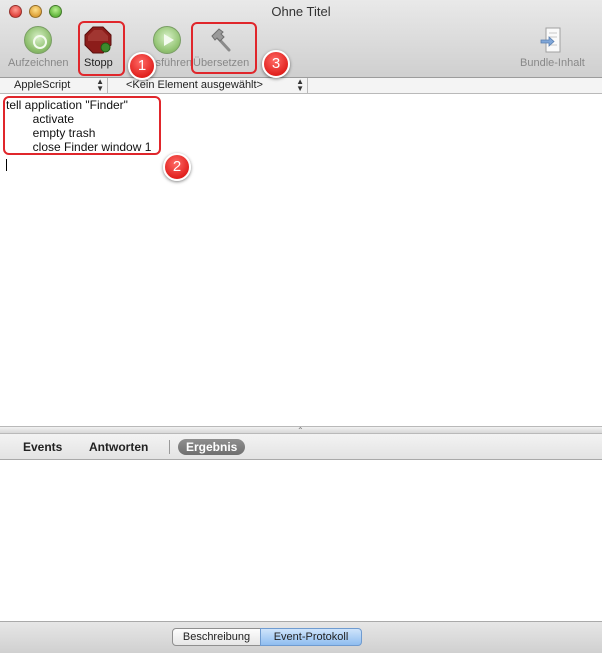 This screenshot has height=653, width=602. Describe the element at coordinates (38, 63) in the screenshot. I see `record-label: Aufzeichnen` at that location.